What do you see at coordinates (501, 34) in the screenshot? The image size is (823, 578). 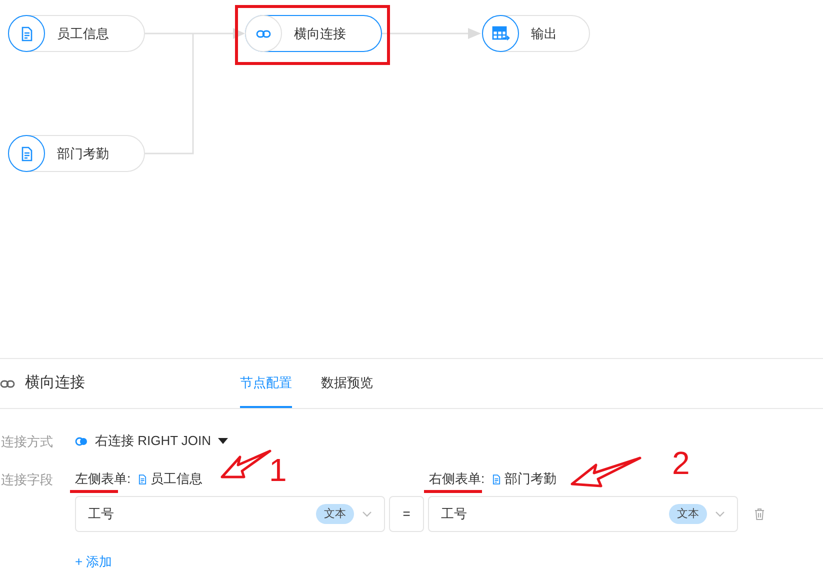 I see `table-icon` at bounding box center [501, 34].